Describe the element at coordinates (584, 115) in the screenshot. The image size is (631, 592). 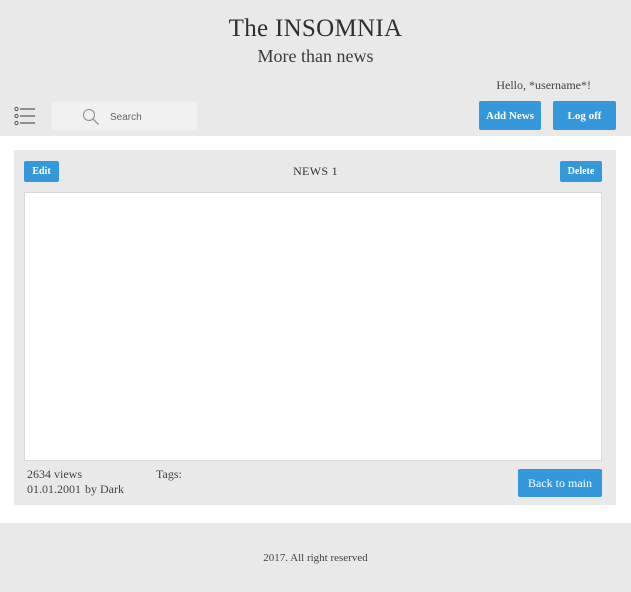
I see `log-off-button: Log off` at that location.